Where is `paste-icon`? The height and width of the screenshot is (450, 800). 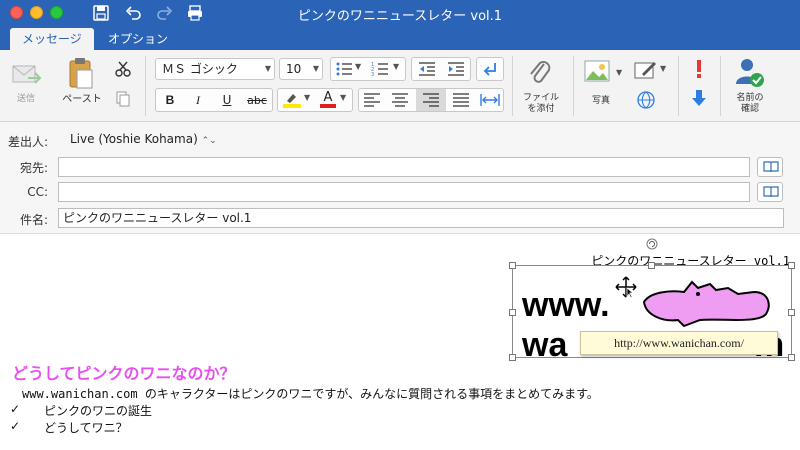
paste-icon is located at coordinates (81, 74).